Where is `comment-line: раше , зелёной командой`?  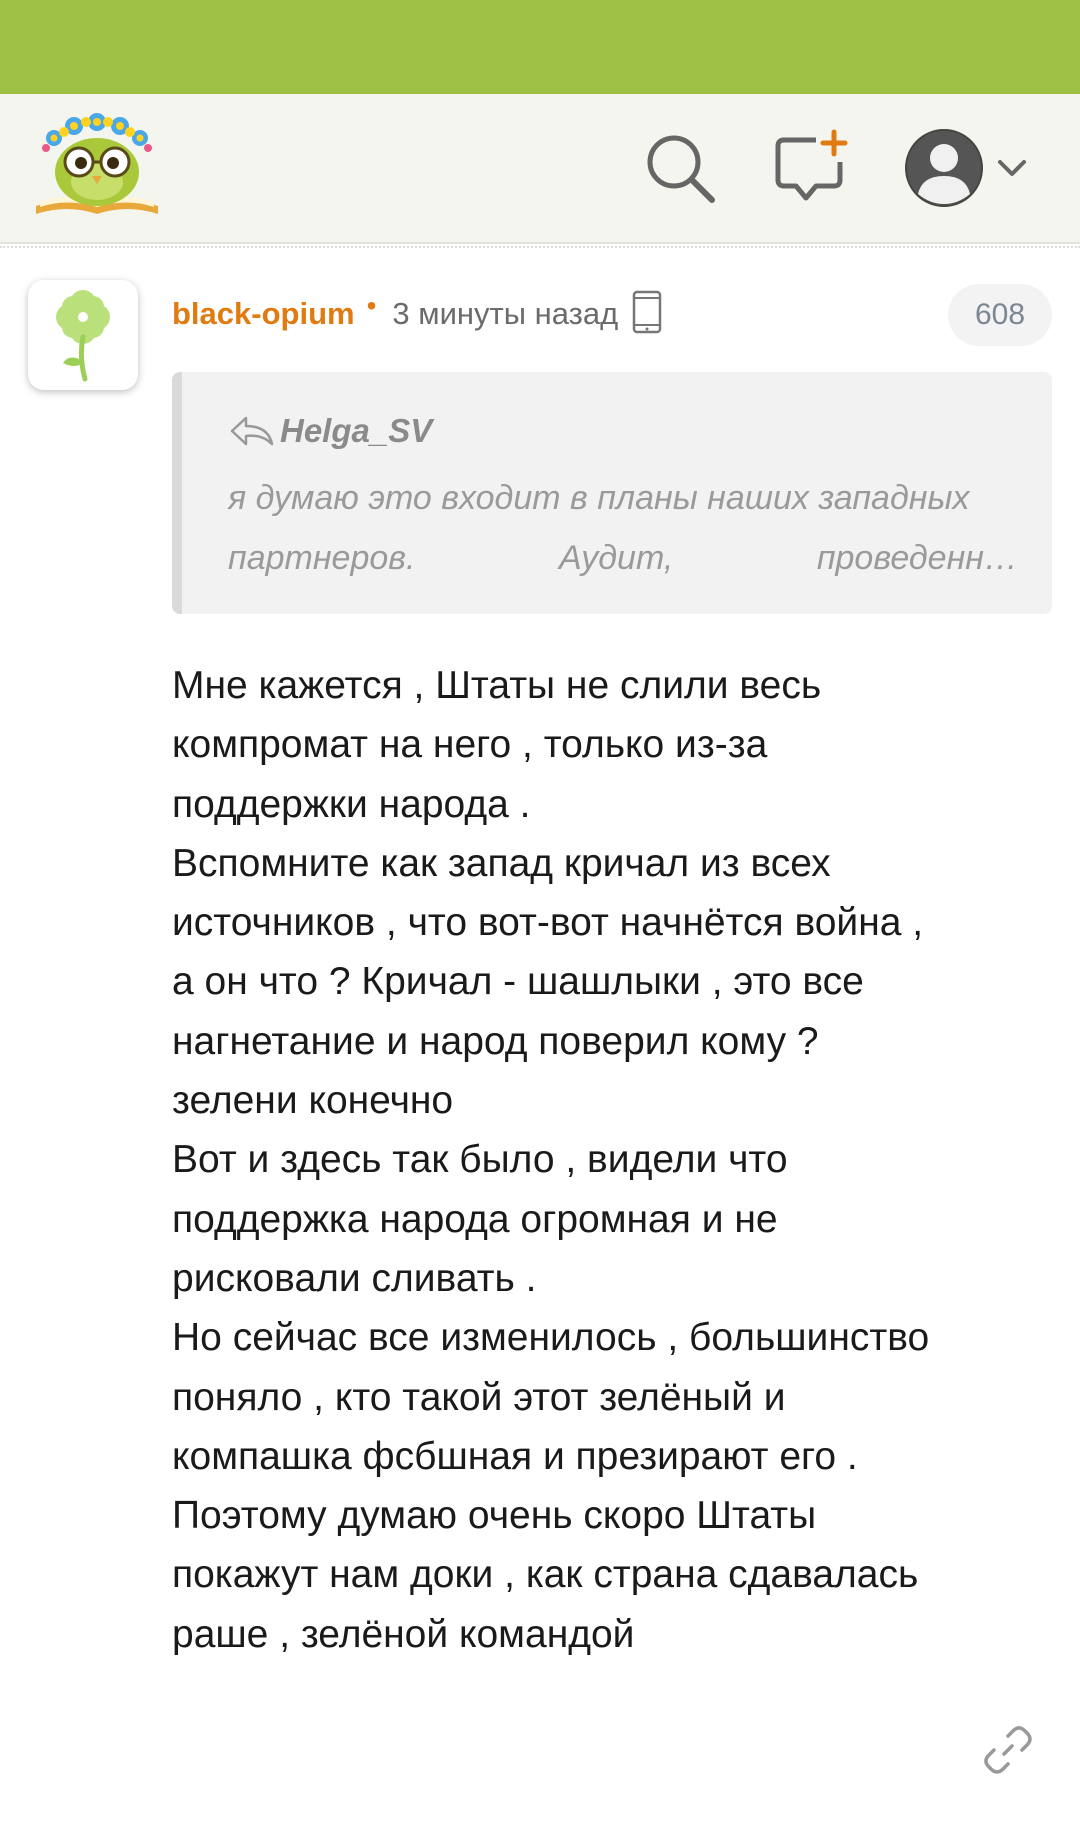 comment-line: раше , зелёной командой is located at coordinates (403, 1634).